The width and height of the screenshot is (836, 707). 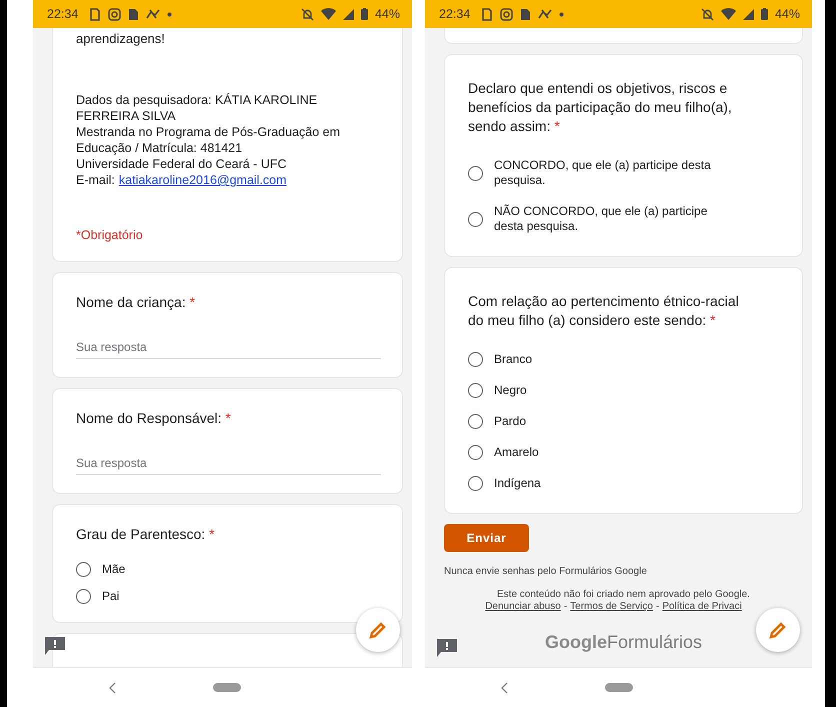 What do you see at coordinates (202, 180) in the screenshot?
I see `email-link: katiakaroline2016@gmail.com` at bounding box center [202, 180].